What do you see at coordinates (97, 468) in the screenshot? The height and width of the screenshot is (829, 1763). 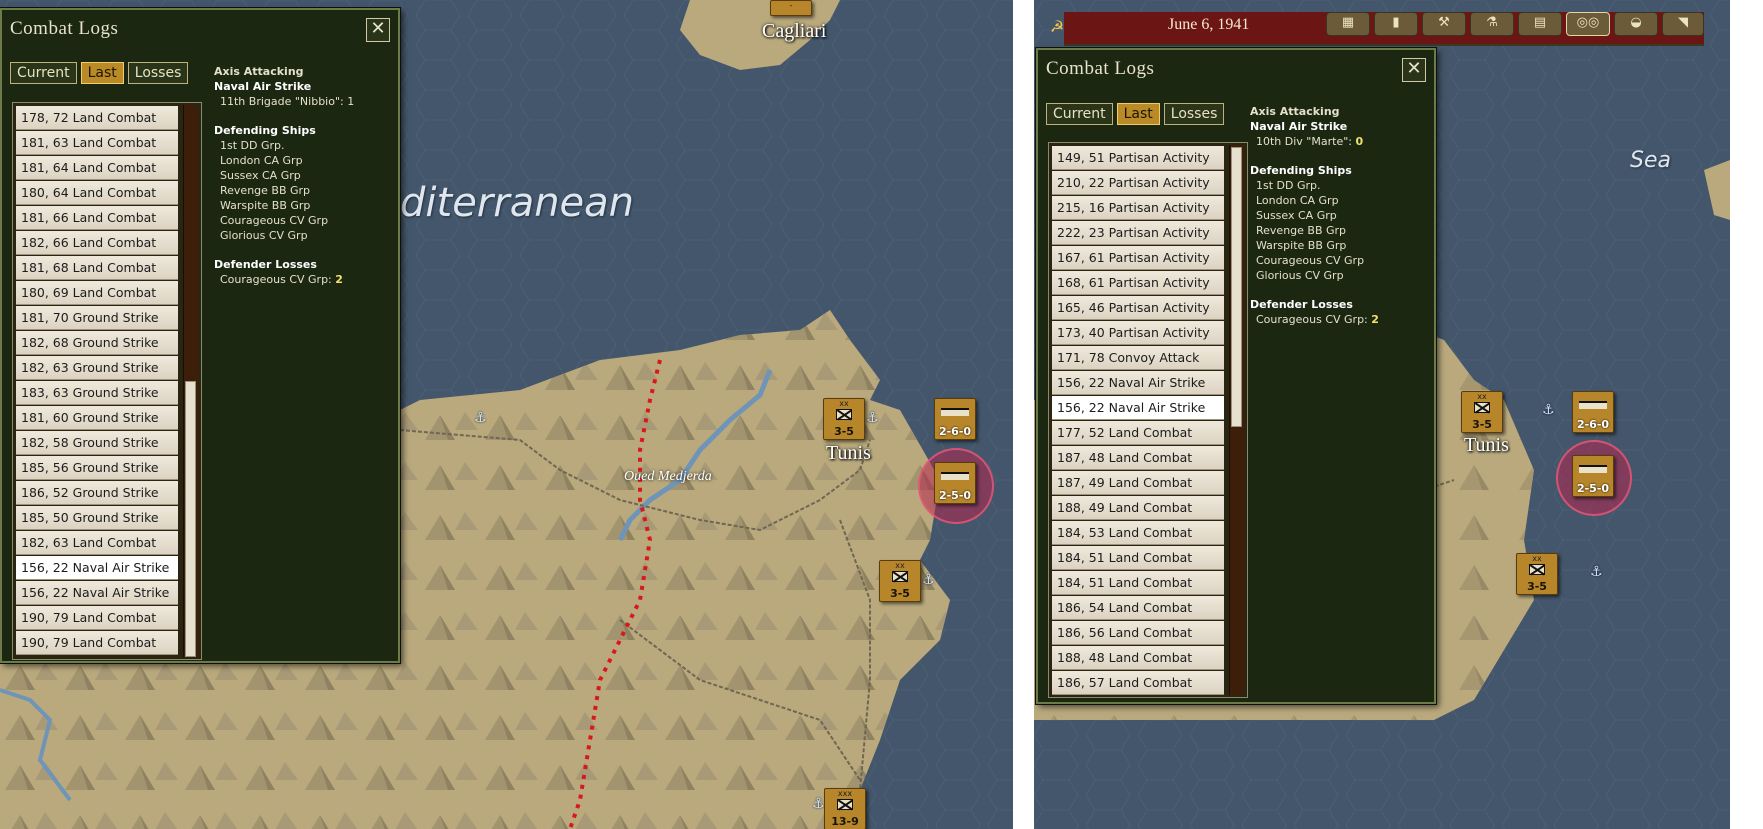 I see `log-list-item: 185, 56 Ground Strike` at bounding box center [97, 468].